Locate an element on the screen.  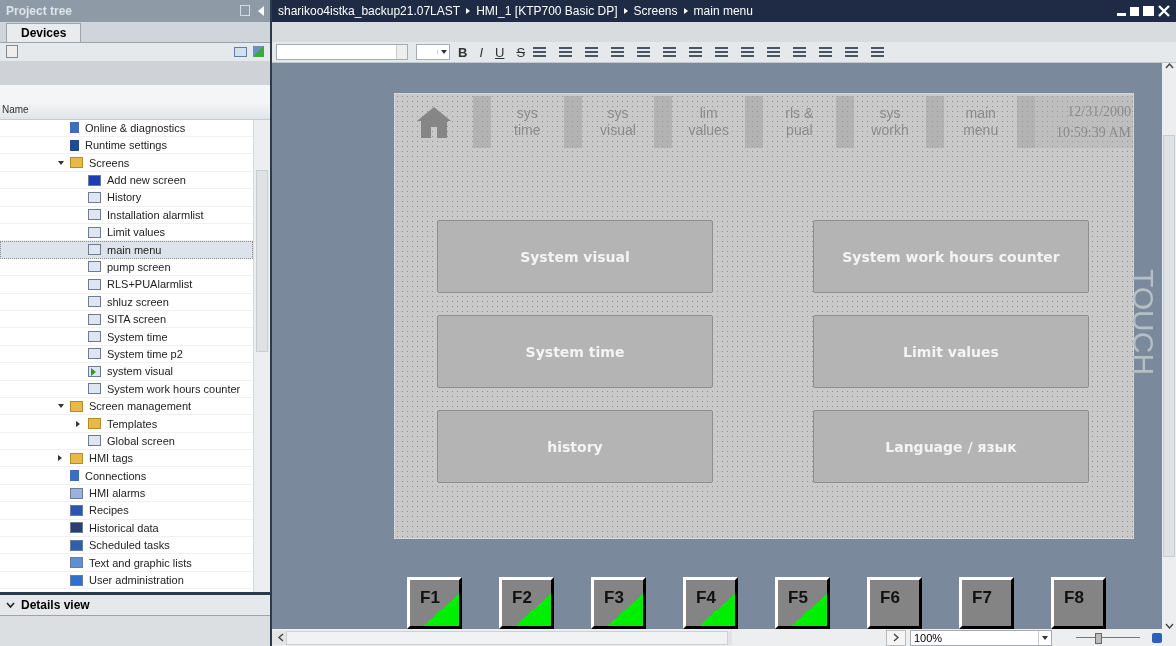
function-key: F8 is located at coordinates (1078, 603).